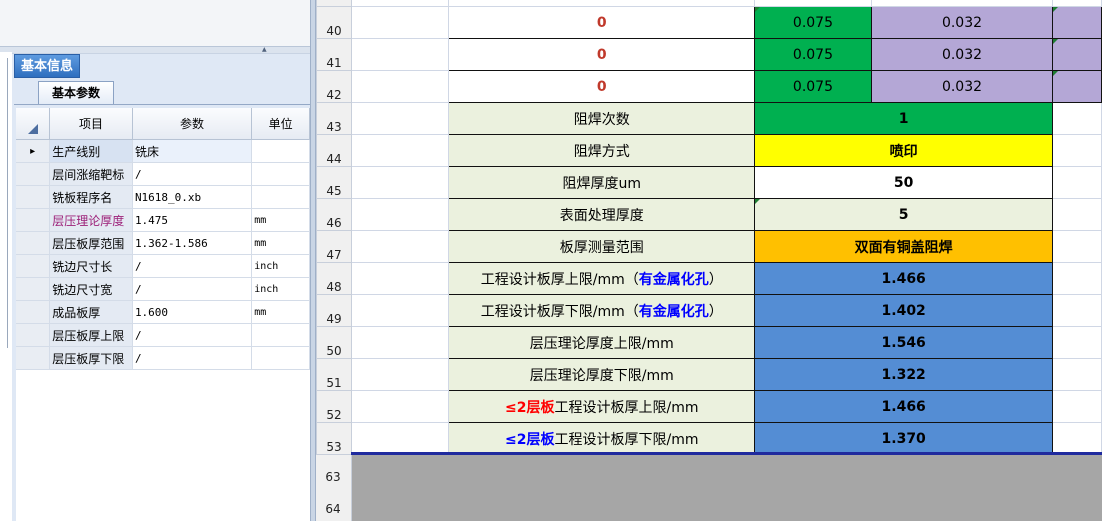  I want to click on row-header: 64, so click(333, 509).